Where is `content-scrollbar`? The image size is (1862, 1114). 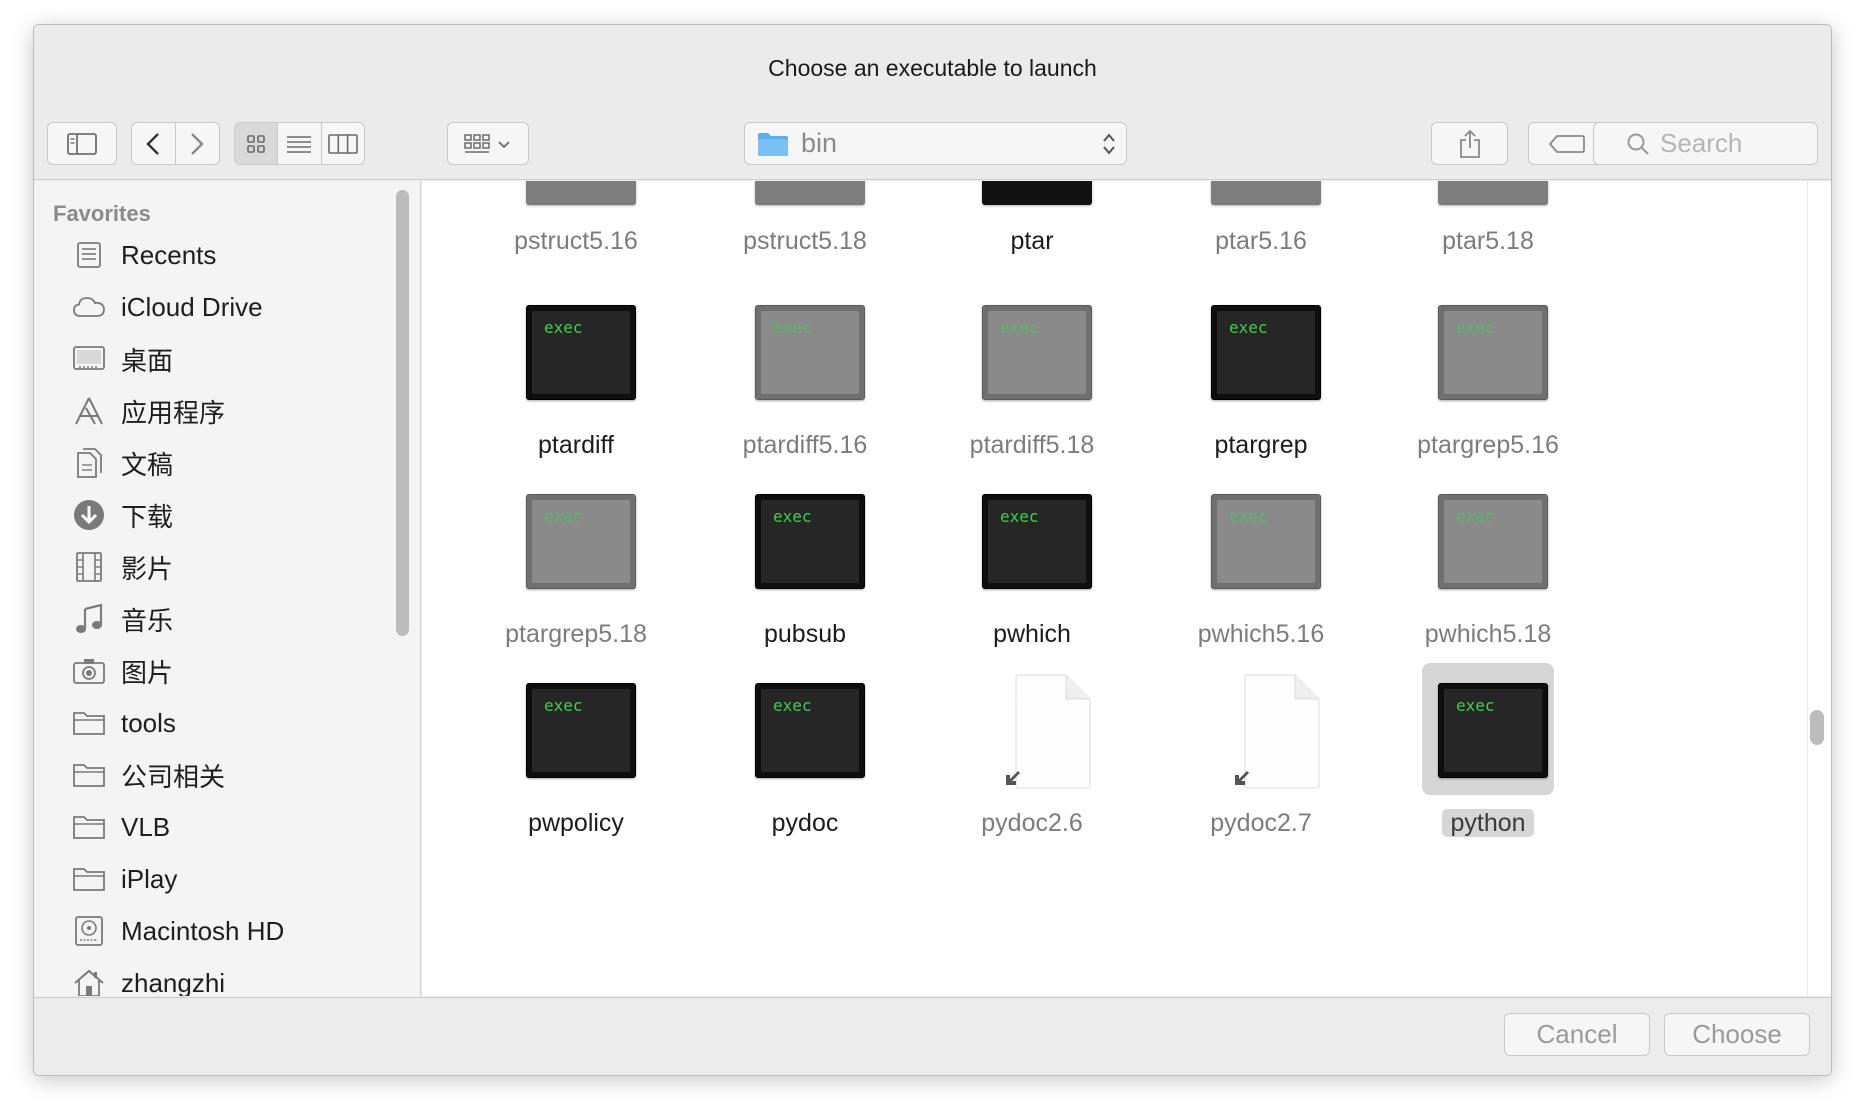 content-scrollbar is located at coordinates (1817, 727).